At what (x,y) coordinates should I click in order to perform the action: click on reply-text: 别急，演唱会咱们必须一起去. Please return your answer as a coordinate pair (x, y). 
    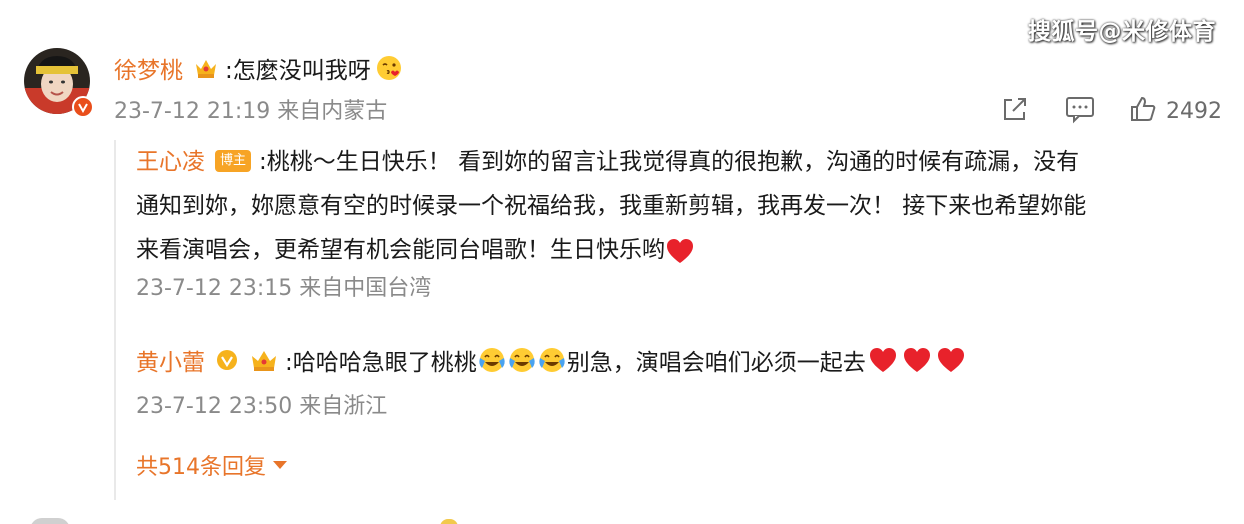
    Looking at the image, I should click on (716, 363).